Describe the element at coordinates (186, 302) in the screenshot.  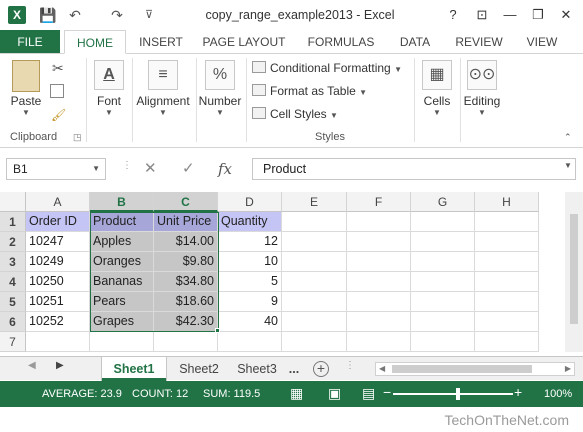
I see `data-cell: $18.60` at that location.